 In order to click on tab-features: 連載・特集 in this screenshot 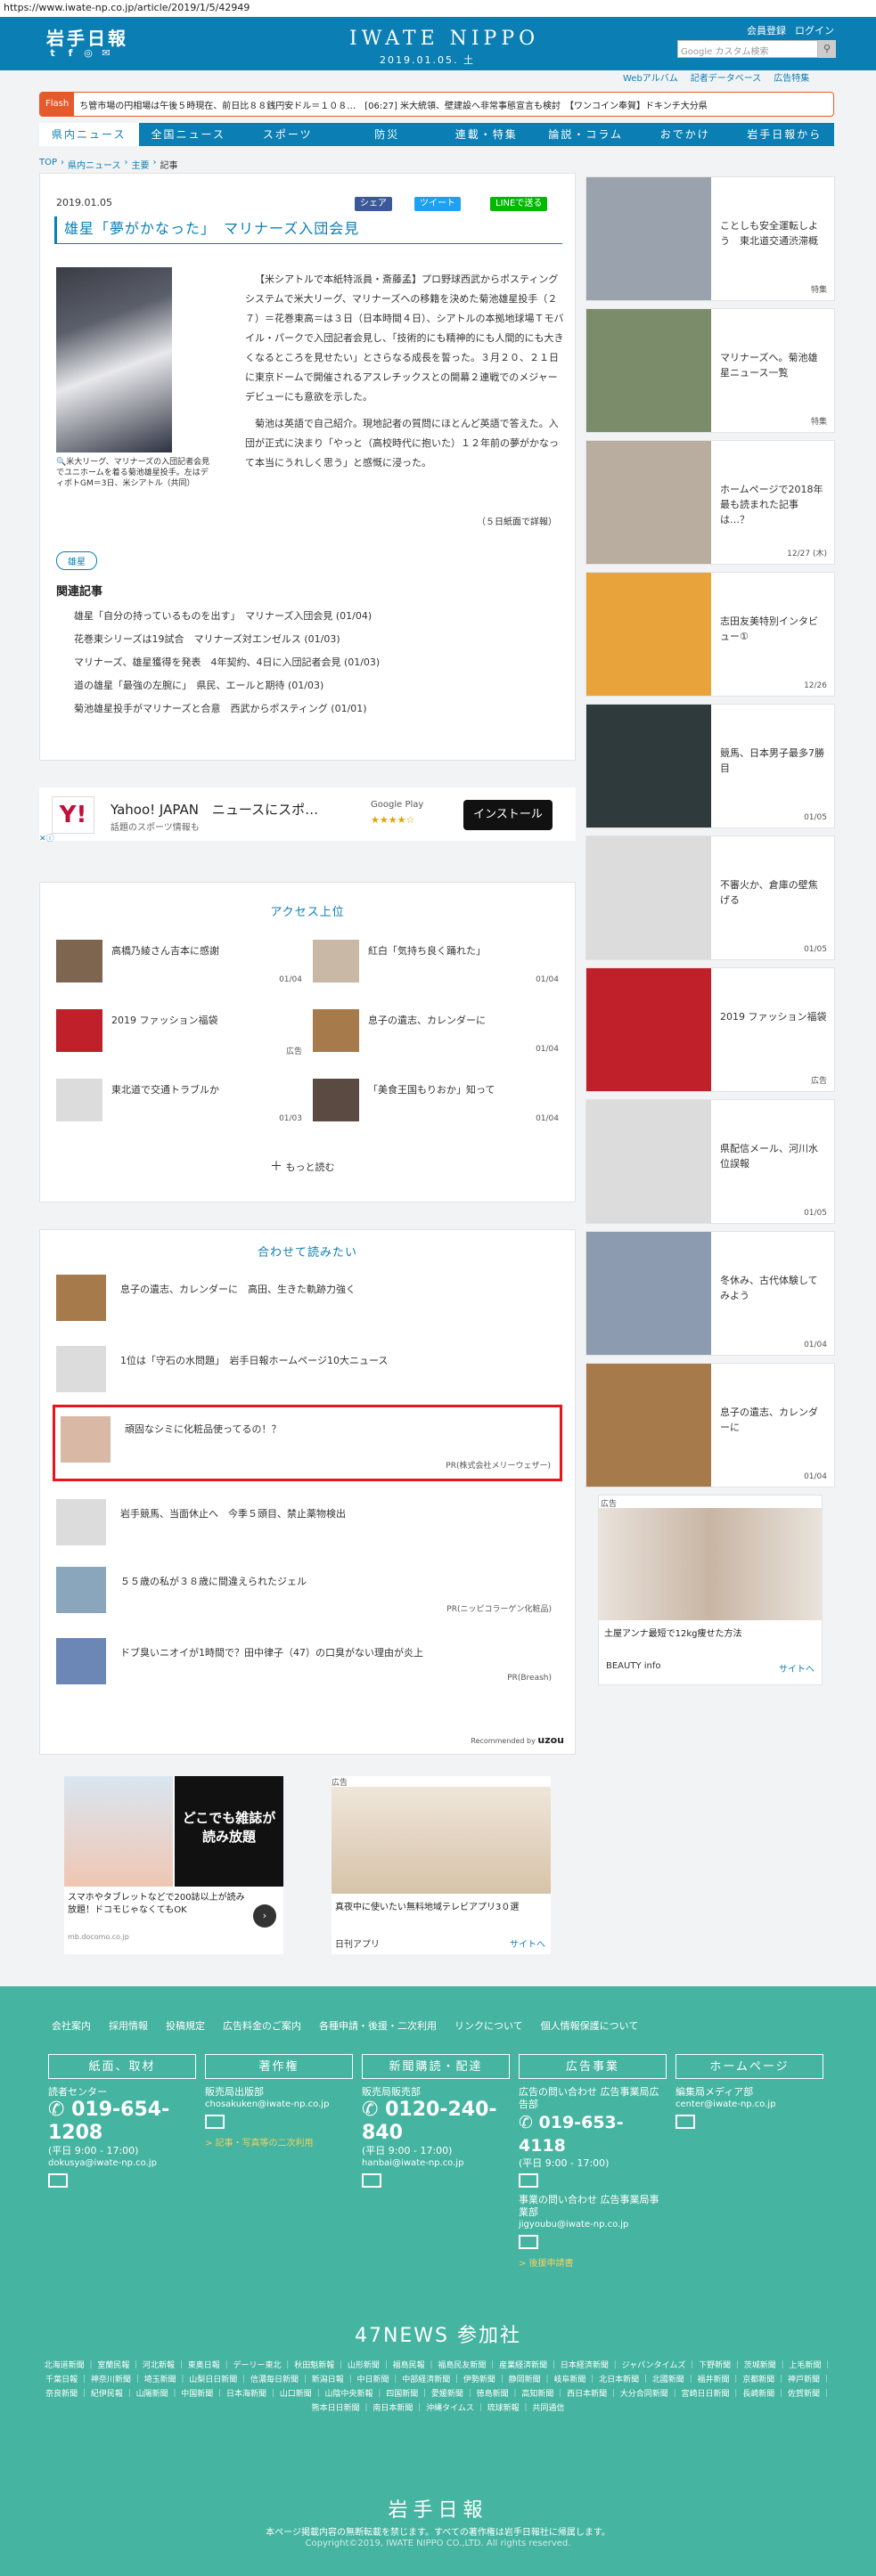, I will do `click(486, 134)`.